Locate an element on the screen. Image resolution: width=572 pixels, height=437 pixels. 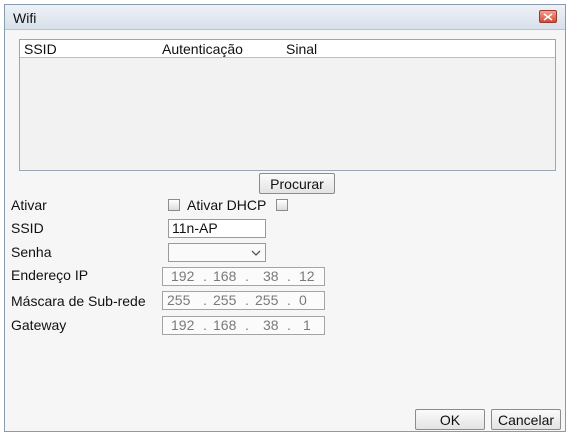
close-icon is located at coordinates (548, 16).